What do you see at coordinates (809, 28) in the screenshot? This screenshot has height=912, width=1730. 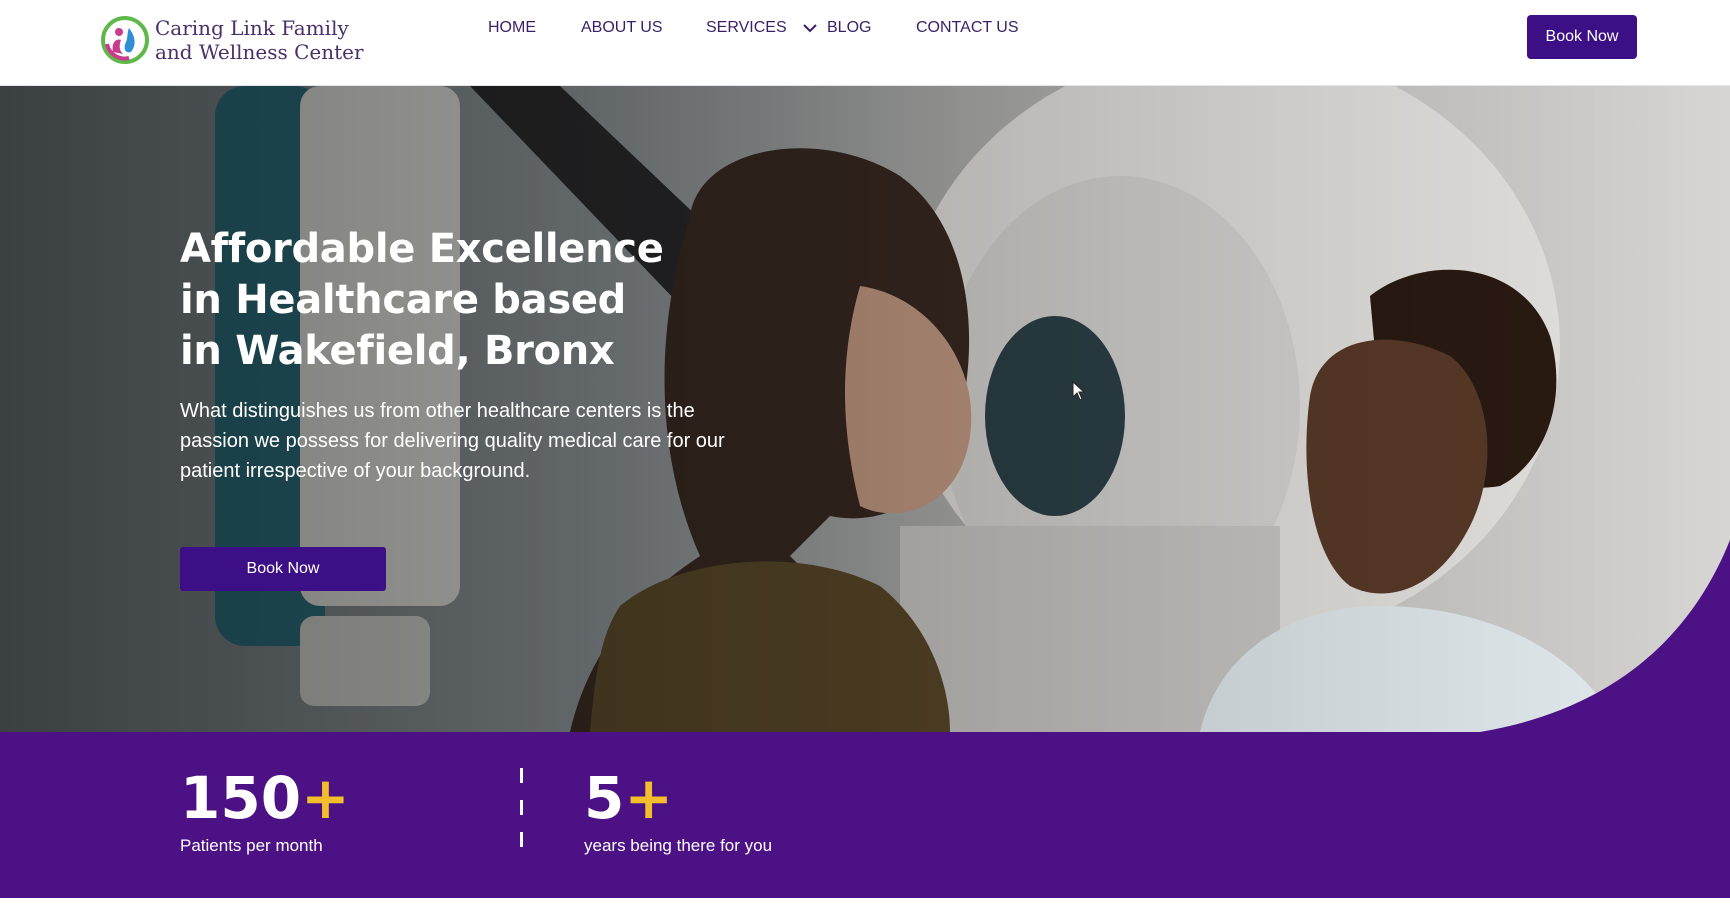 I see `chevron-down-icon` at bounding box center [809, 28].